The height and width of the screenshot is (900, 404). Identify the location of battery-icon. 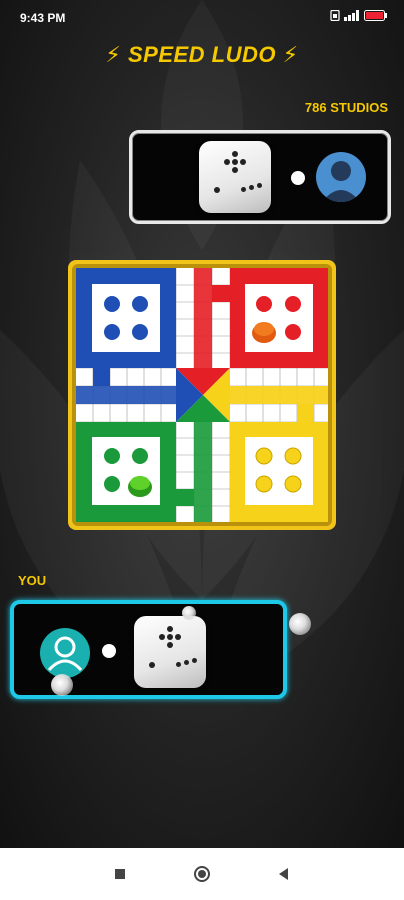
(375, 15).